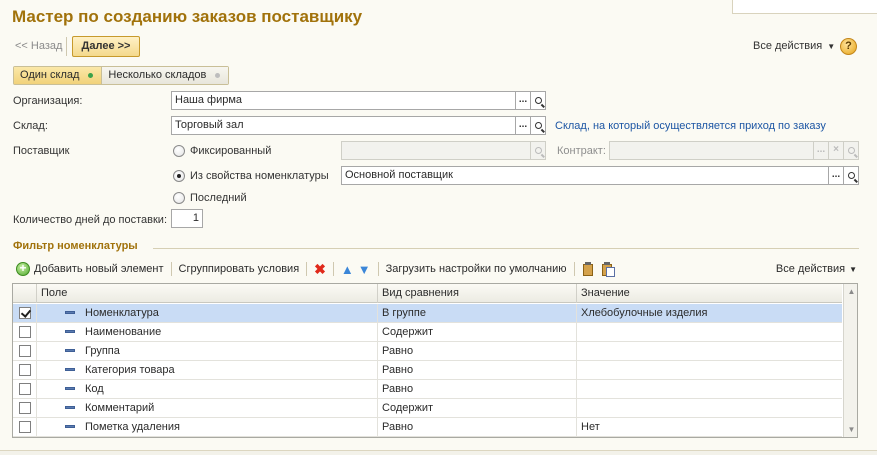  I want to click on supplier-property-search-icon, so click(851, 175).